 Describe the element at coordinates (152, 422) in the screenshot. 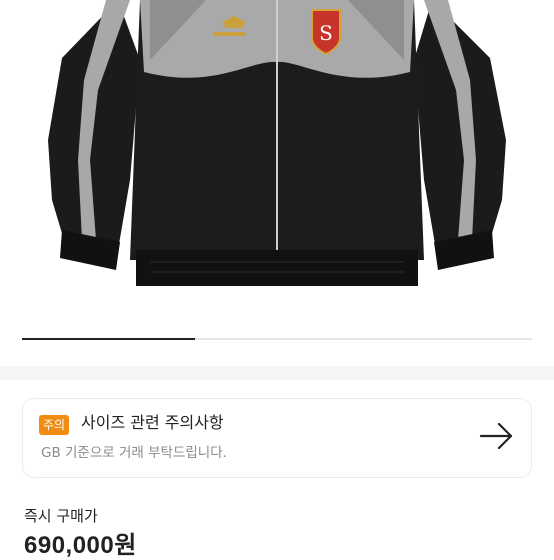

I see `notice-title: 사이즈 관련 주의사항` at that location.